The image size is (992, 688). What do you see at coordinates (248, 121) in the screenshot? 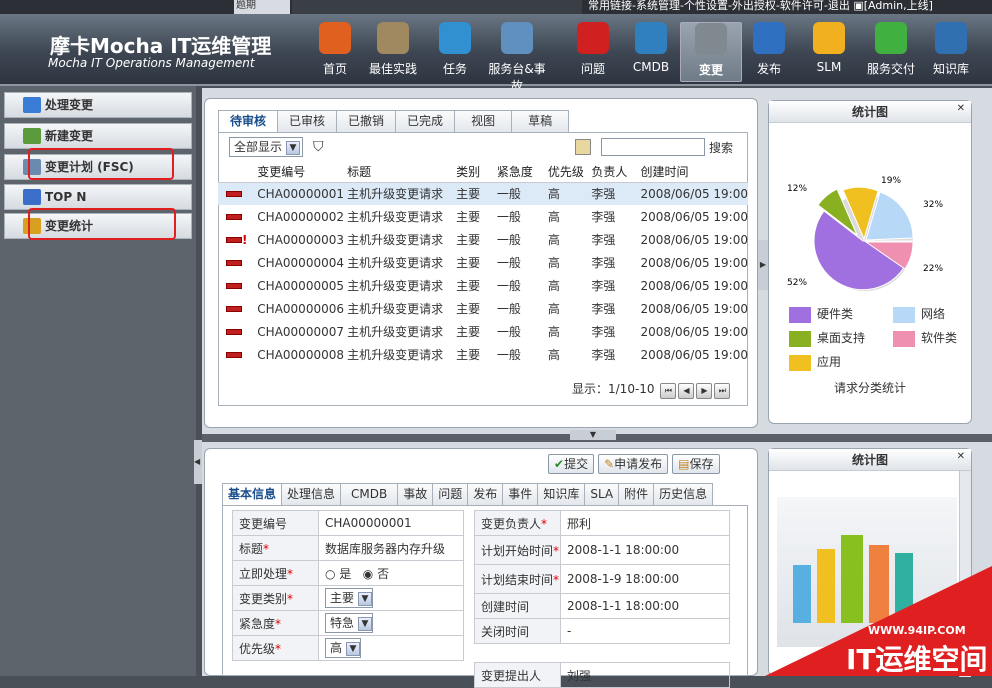
I see `tab-pending: 待审核` at bounding box center [248, 121].